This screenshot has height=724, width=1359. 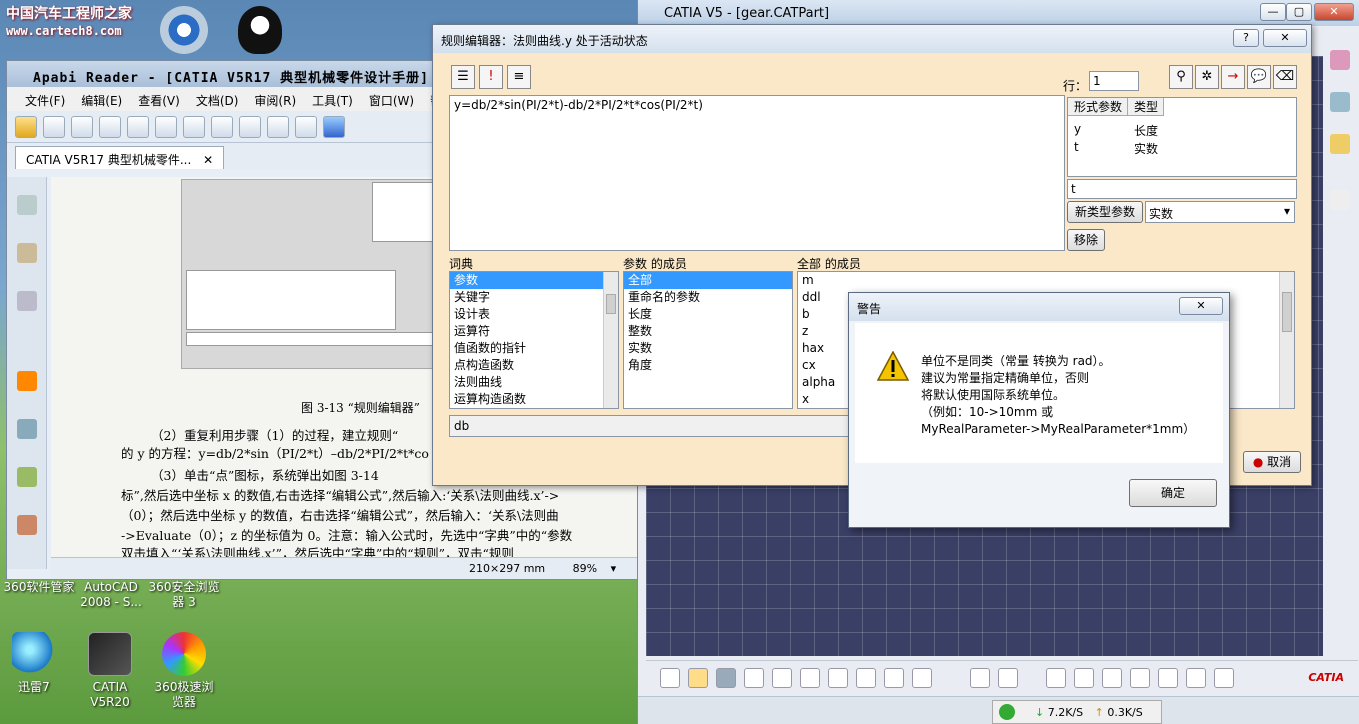 I want to click on line-number-input: 1, so click(x=1114, y=81).